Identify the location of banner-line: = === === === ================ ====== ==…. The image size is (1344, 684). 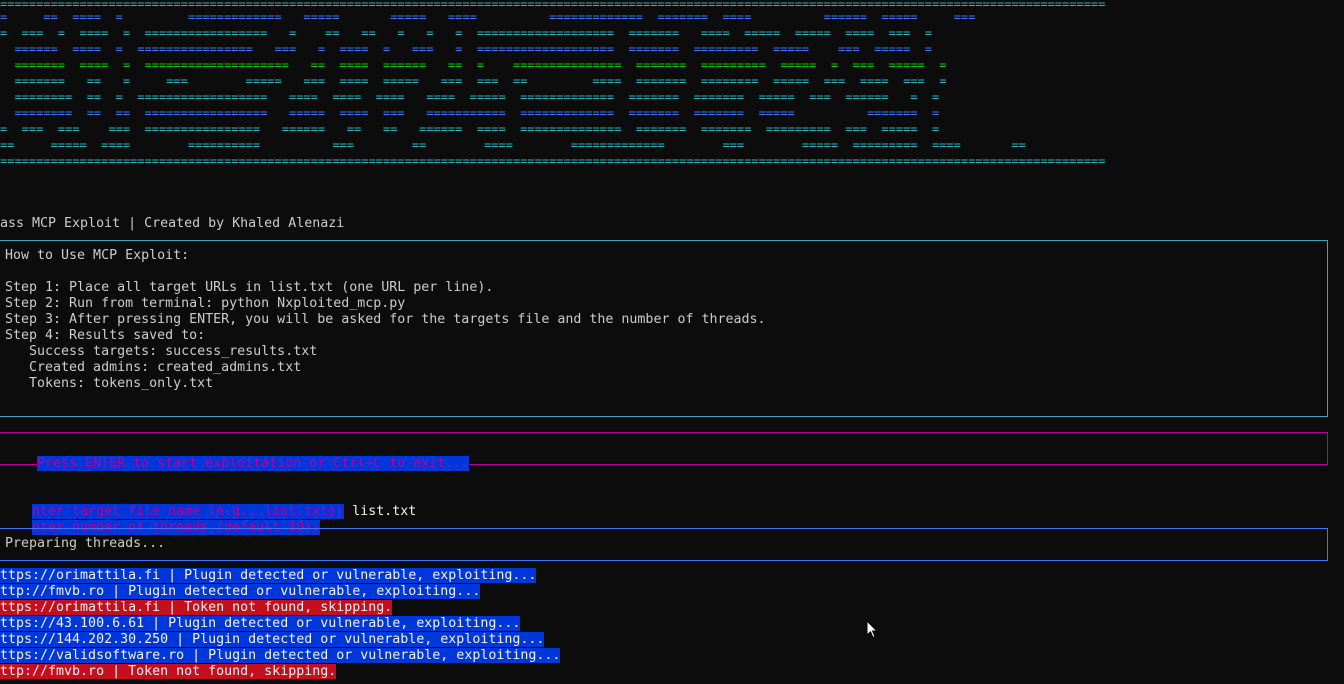
(470, 129).